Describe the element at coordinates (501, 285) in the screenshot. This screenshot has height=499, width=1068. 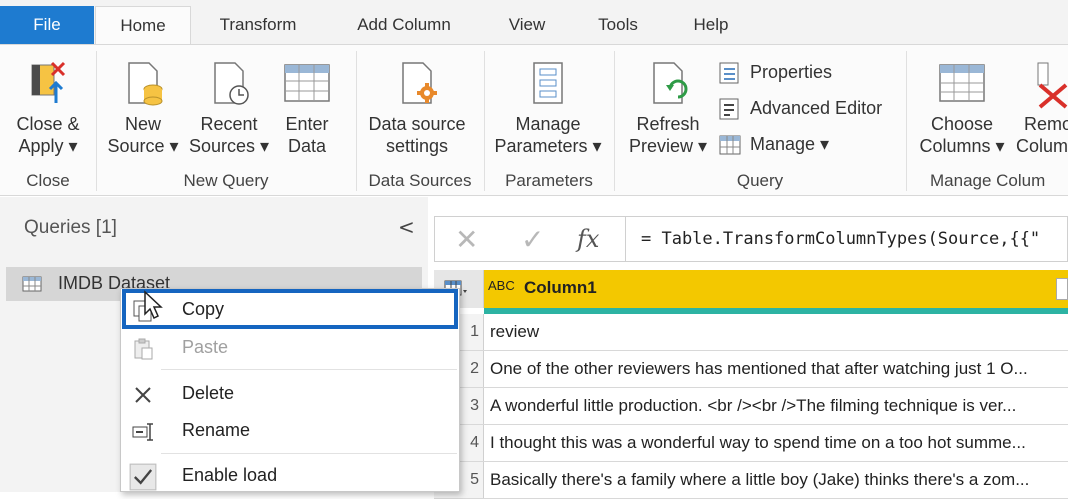
I see `text-type-icon: ABC` at that location.